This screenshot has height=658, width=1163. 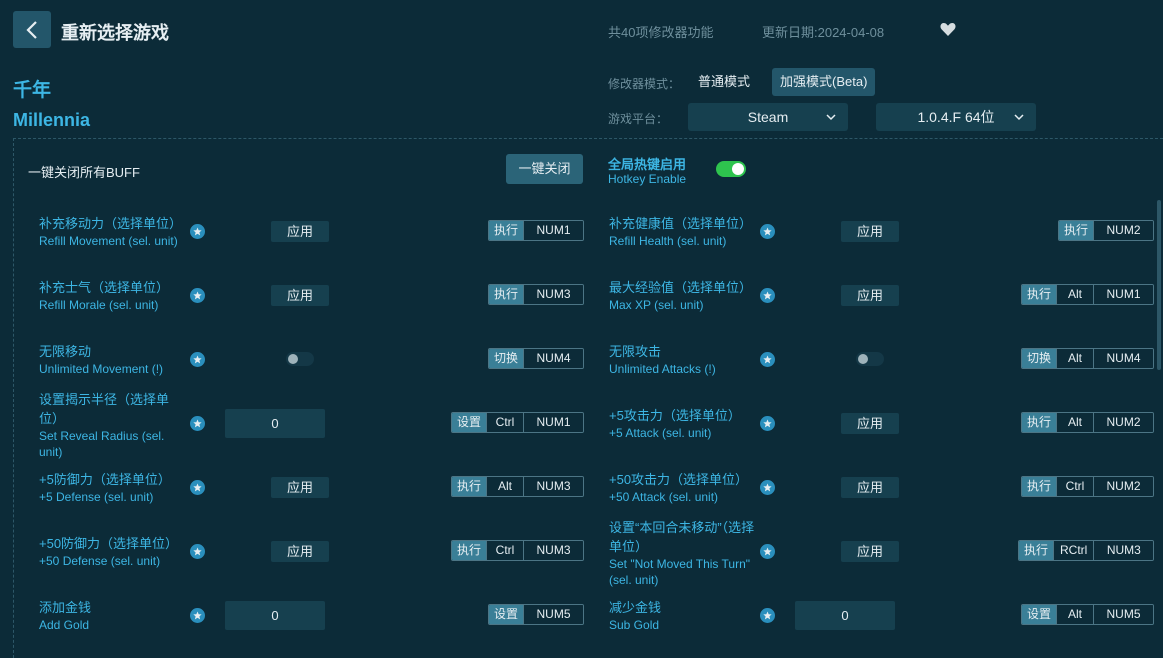 I want to click on hotkey-group: 切换 Alt NUM4, so click(x=1088, y=358).